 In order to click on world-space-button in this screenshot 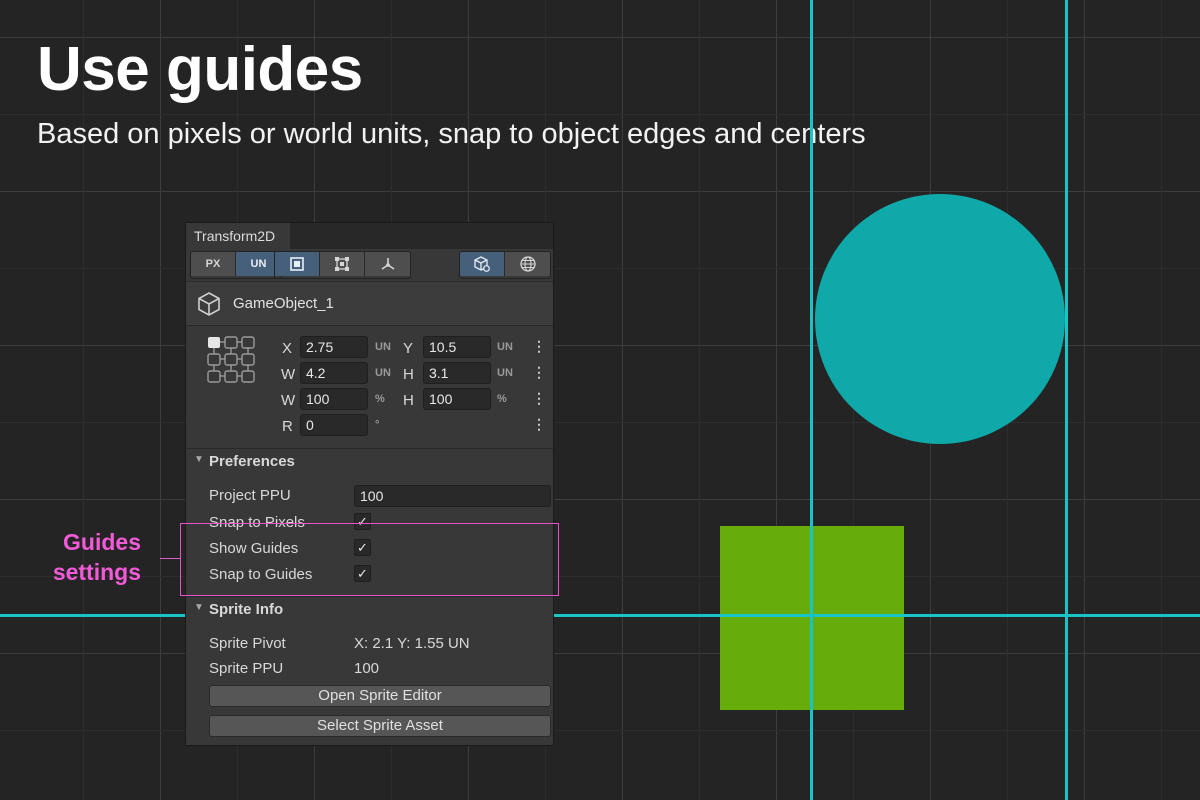, I will do `click(527, 264)`.